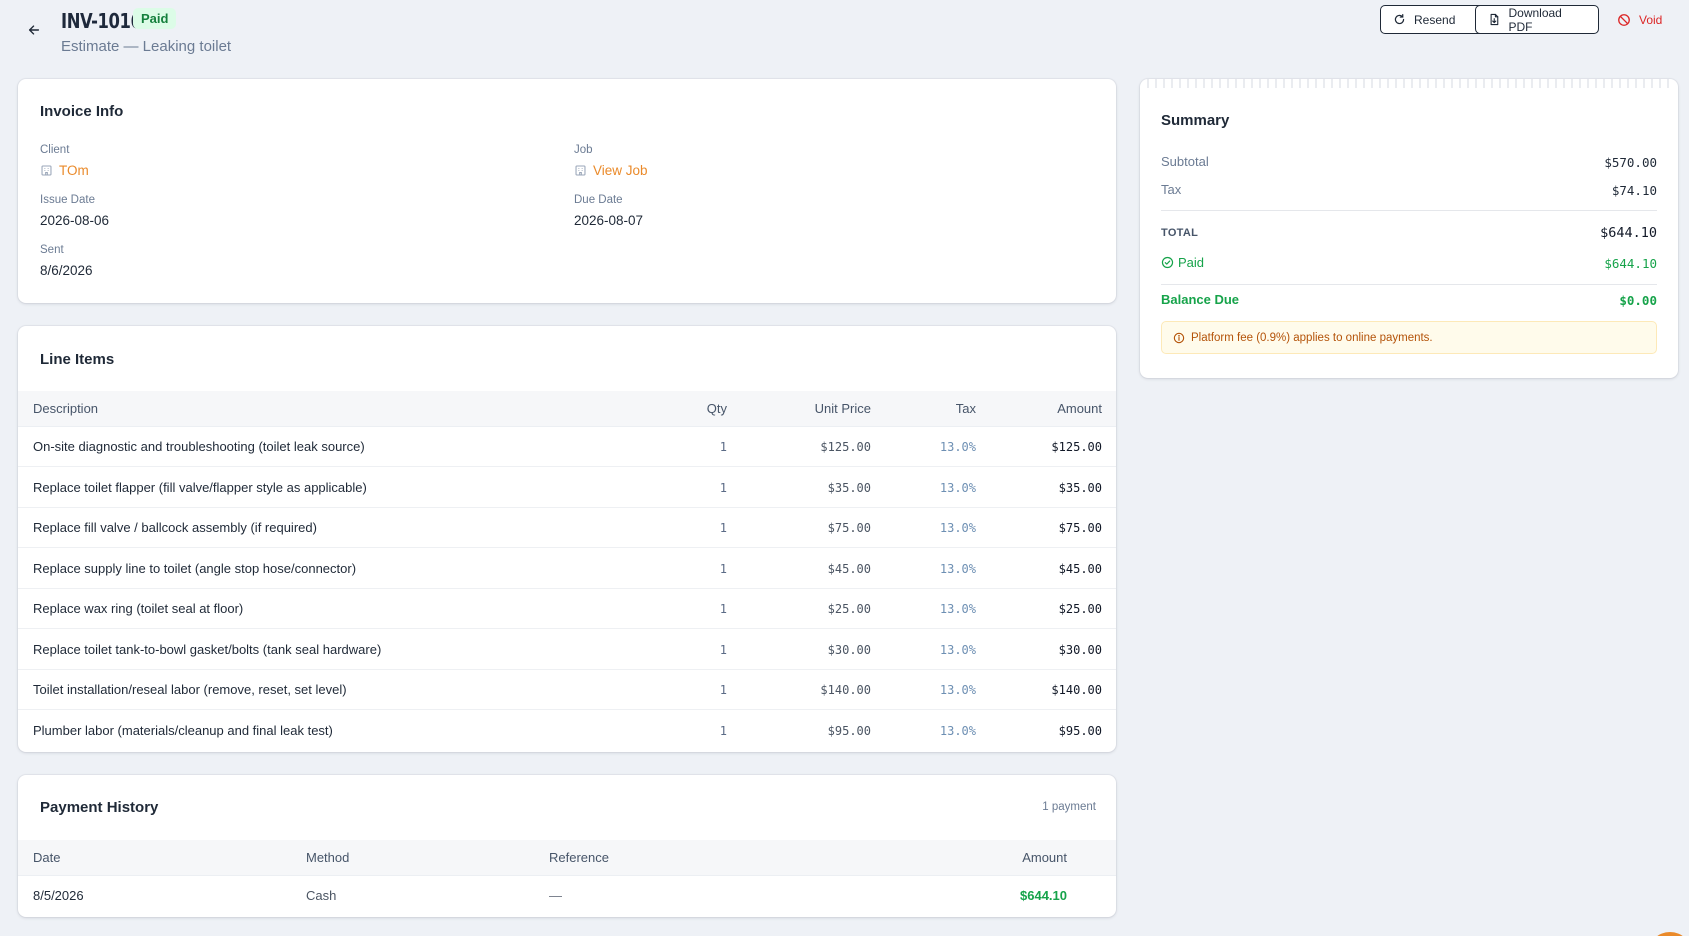  What do you see at coordinates (609, 220) in the screenshot?
I see `due-date-value: 2026-08-07` at bounding box center [609, 220].